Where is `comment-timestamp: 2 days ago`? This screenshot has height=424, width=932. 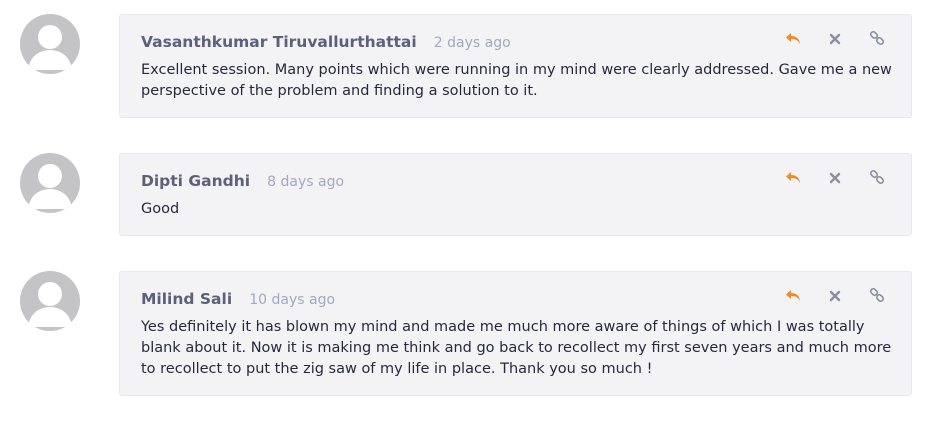 comment-timestamp: 2 days ago is located at coordinates (472, 43).